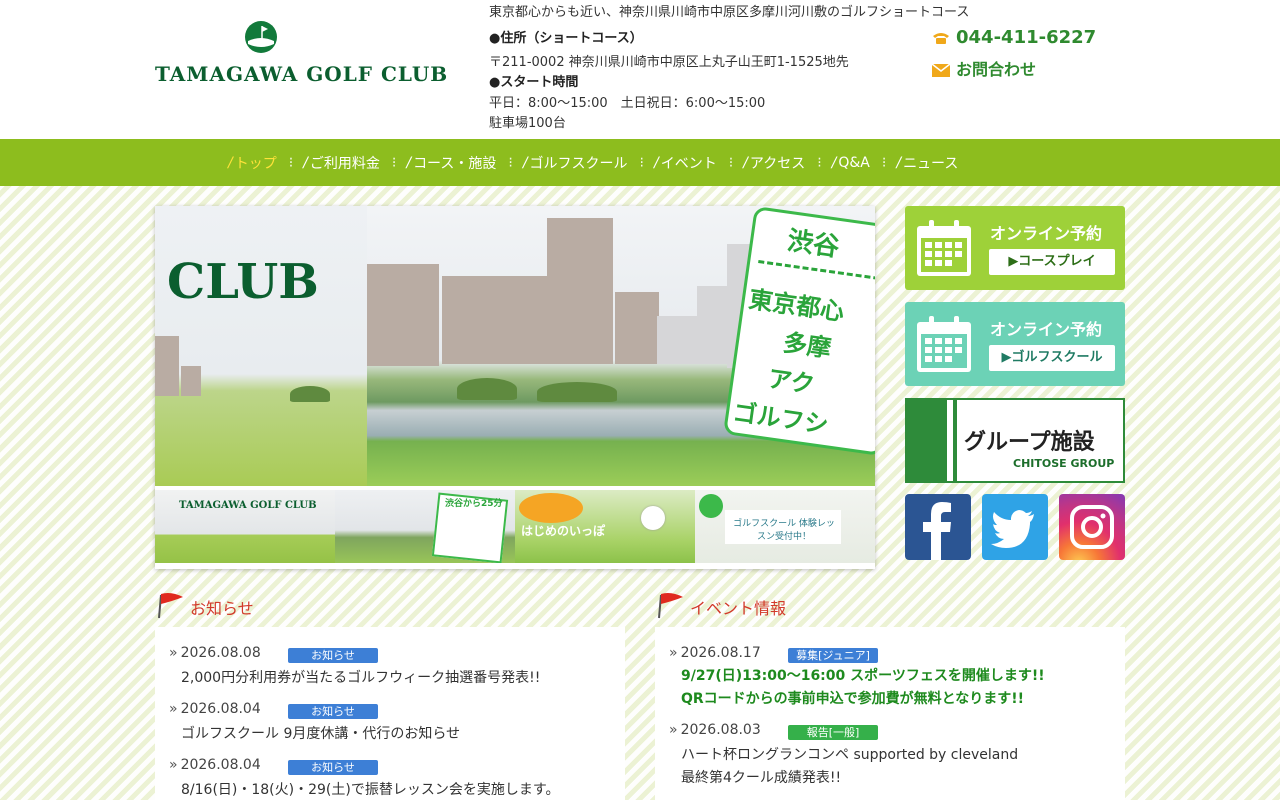 The image size is (1280, 800). I want to click on news-title: ゴルフスクール 9月度休講・代行のお知らせ, so click(320, 733).